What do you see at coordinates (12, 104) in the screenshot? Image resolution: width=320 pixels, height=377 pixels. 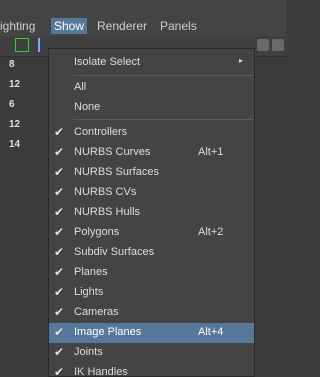 I see `viewport-number: 6` at bounding box center [12, 104].